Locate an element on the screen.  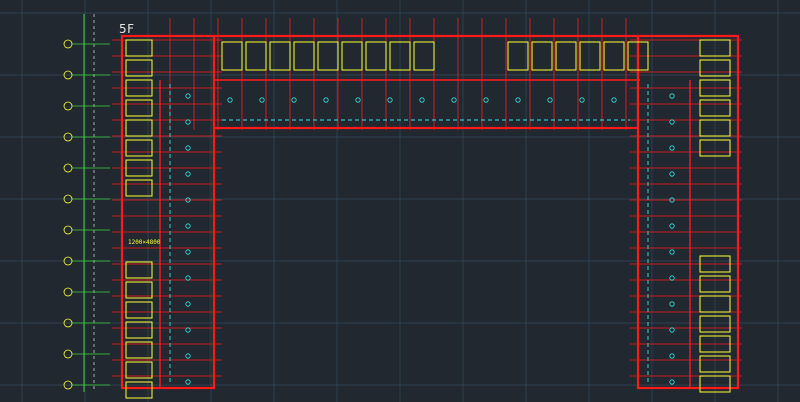
floor-label: 5F is located at coordinates (127, 29).